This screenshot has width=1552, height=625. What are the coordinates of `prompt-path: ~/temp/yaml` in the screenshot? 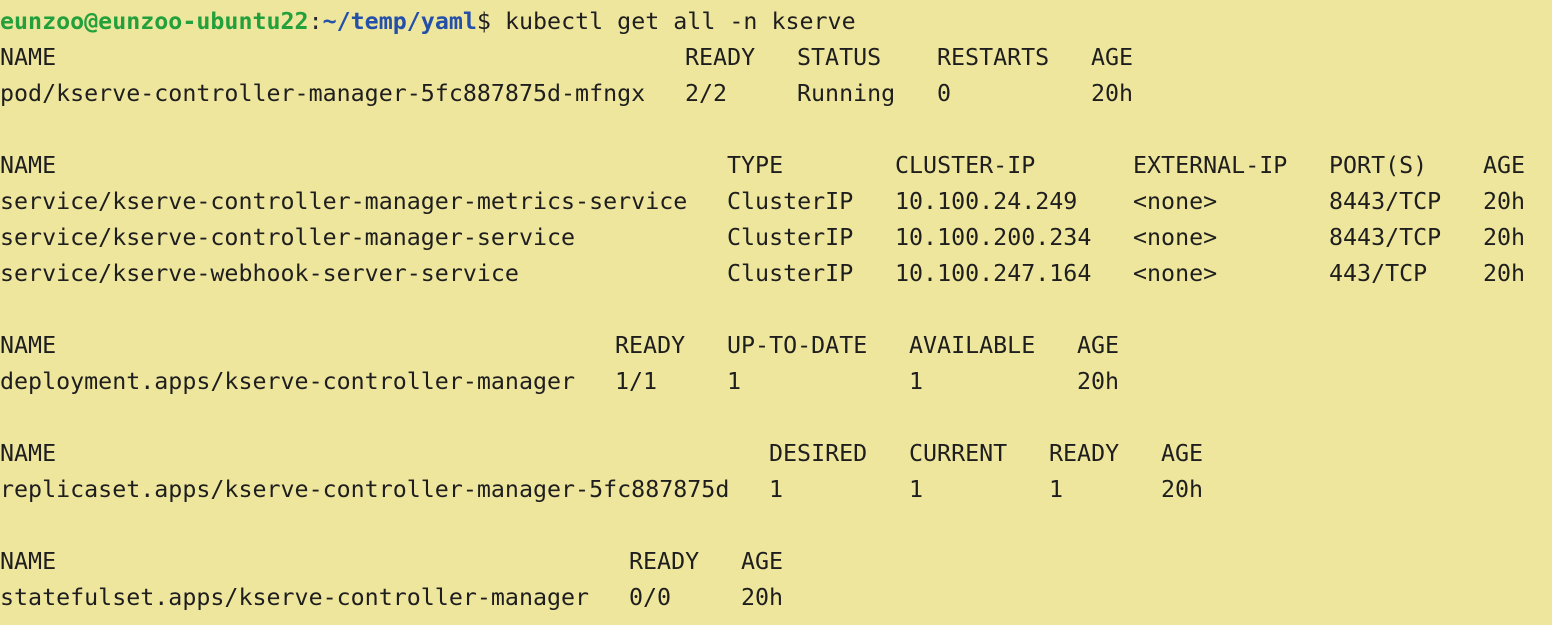 It's located at (399, 21).